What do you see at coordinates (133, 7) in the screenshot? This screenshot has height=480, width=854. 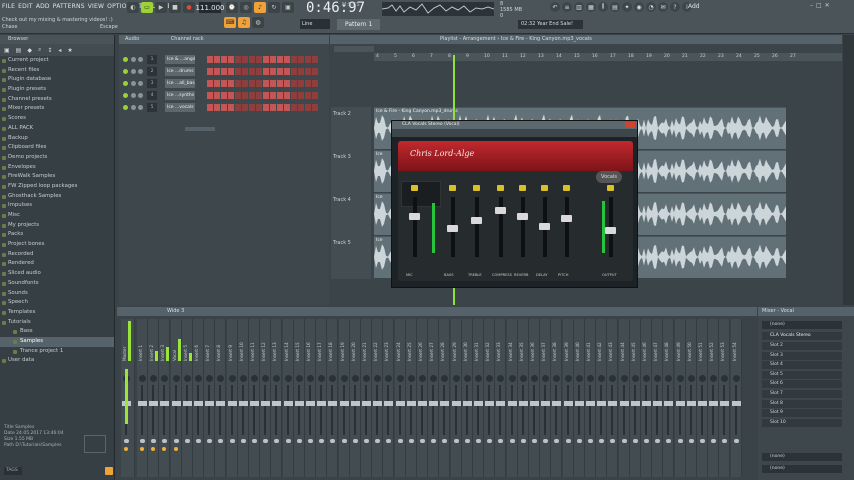 I see `metronome-icon: ◐` at bounding box center [133, 7].